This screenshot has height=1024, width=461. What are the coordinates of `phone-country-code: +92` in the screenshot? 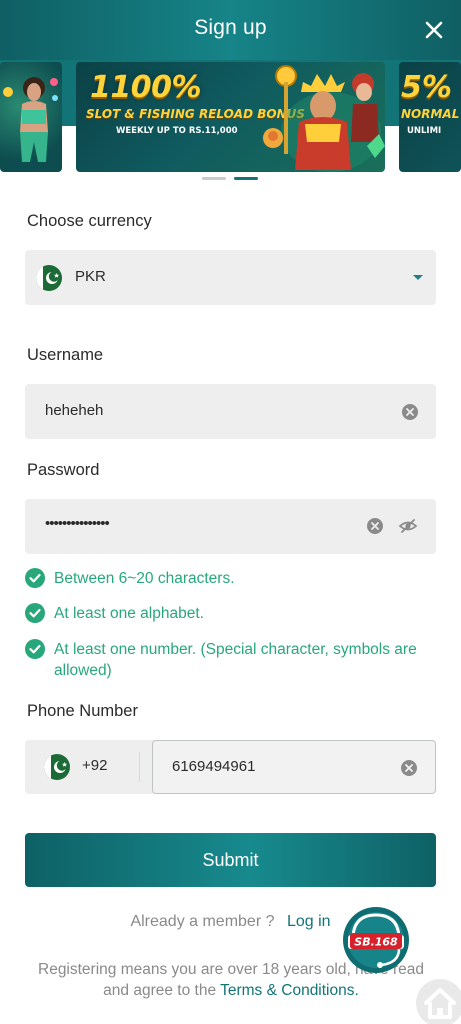 It's located at (95, 765).